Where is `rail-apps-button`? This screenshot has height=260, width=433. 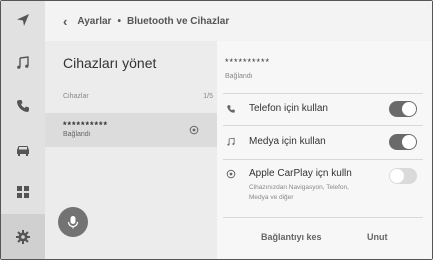 rail-apps-button is located at coordinates (23, 192).